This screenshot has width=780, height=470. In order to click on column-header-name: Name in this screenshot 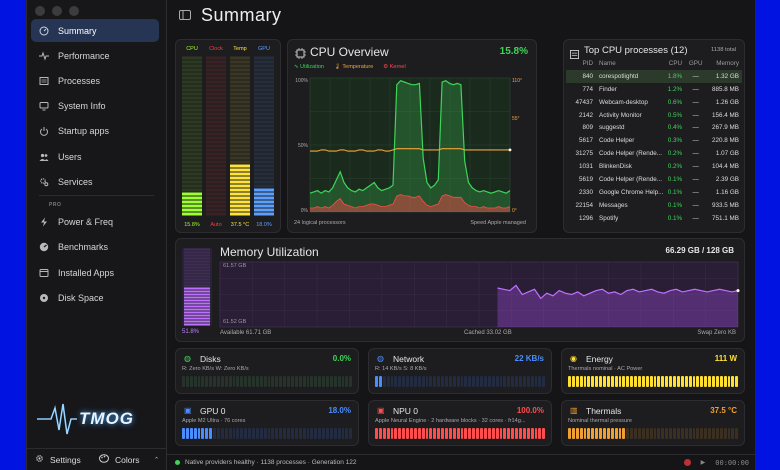, I will do `click(629, 63)`.